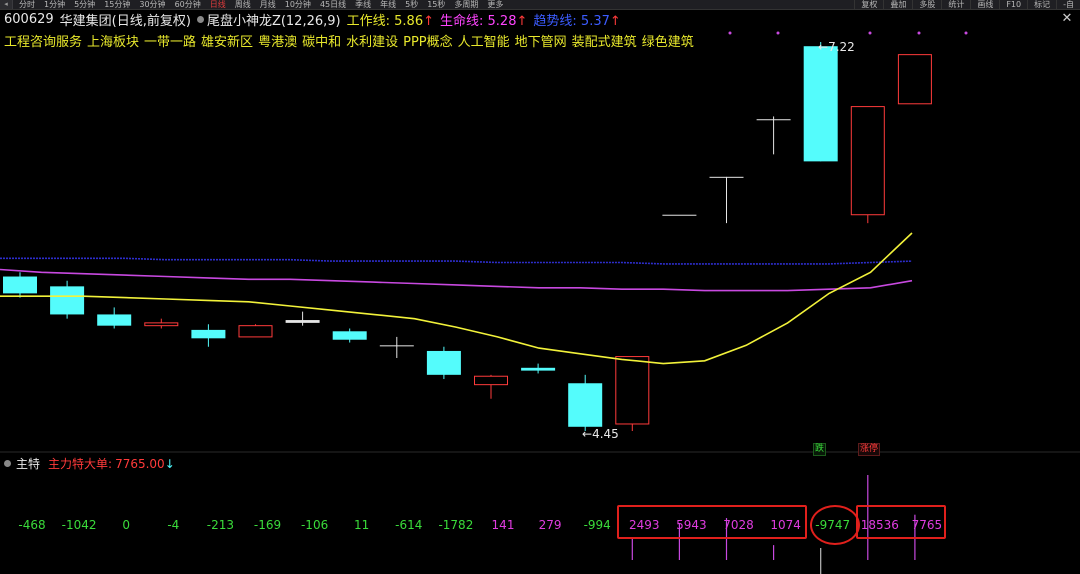  I want to click on volume-value-9: -1782, so click(456, 525).